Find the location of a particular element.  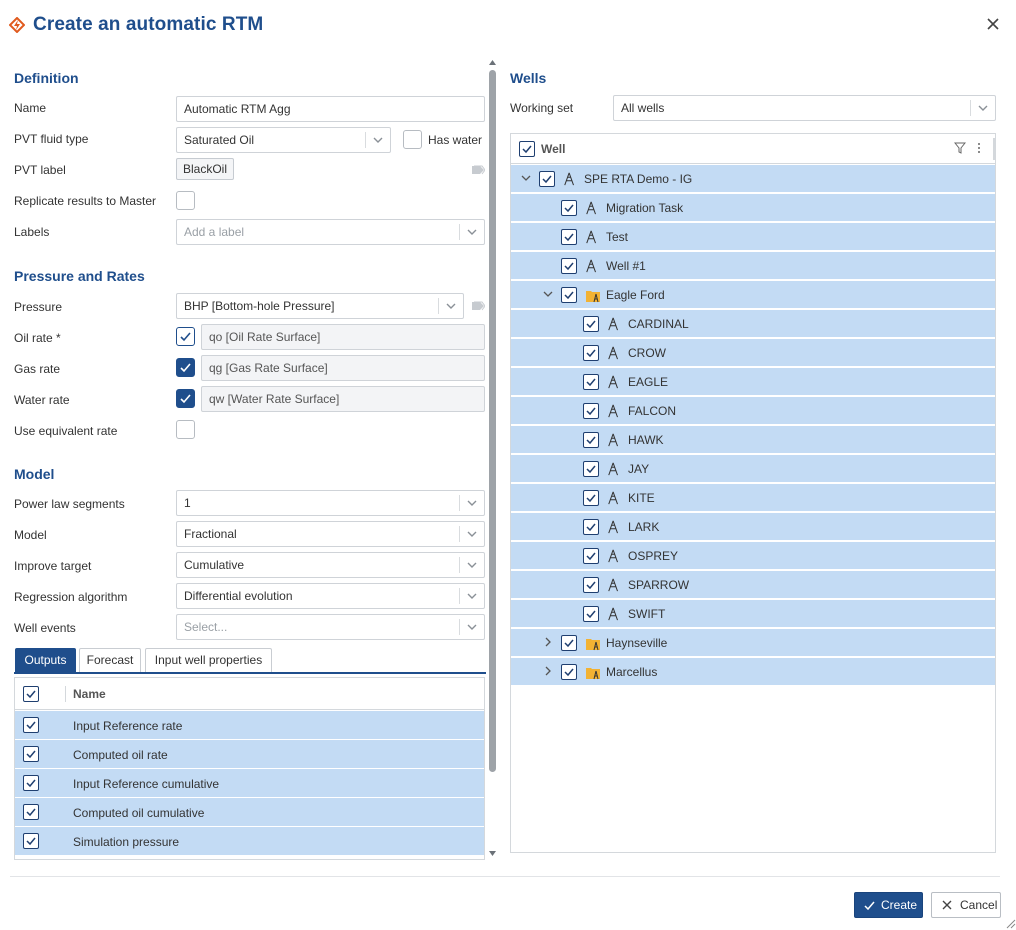

scroll-up-icon is located at coordinates (492, 62).